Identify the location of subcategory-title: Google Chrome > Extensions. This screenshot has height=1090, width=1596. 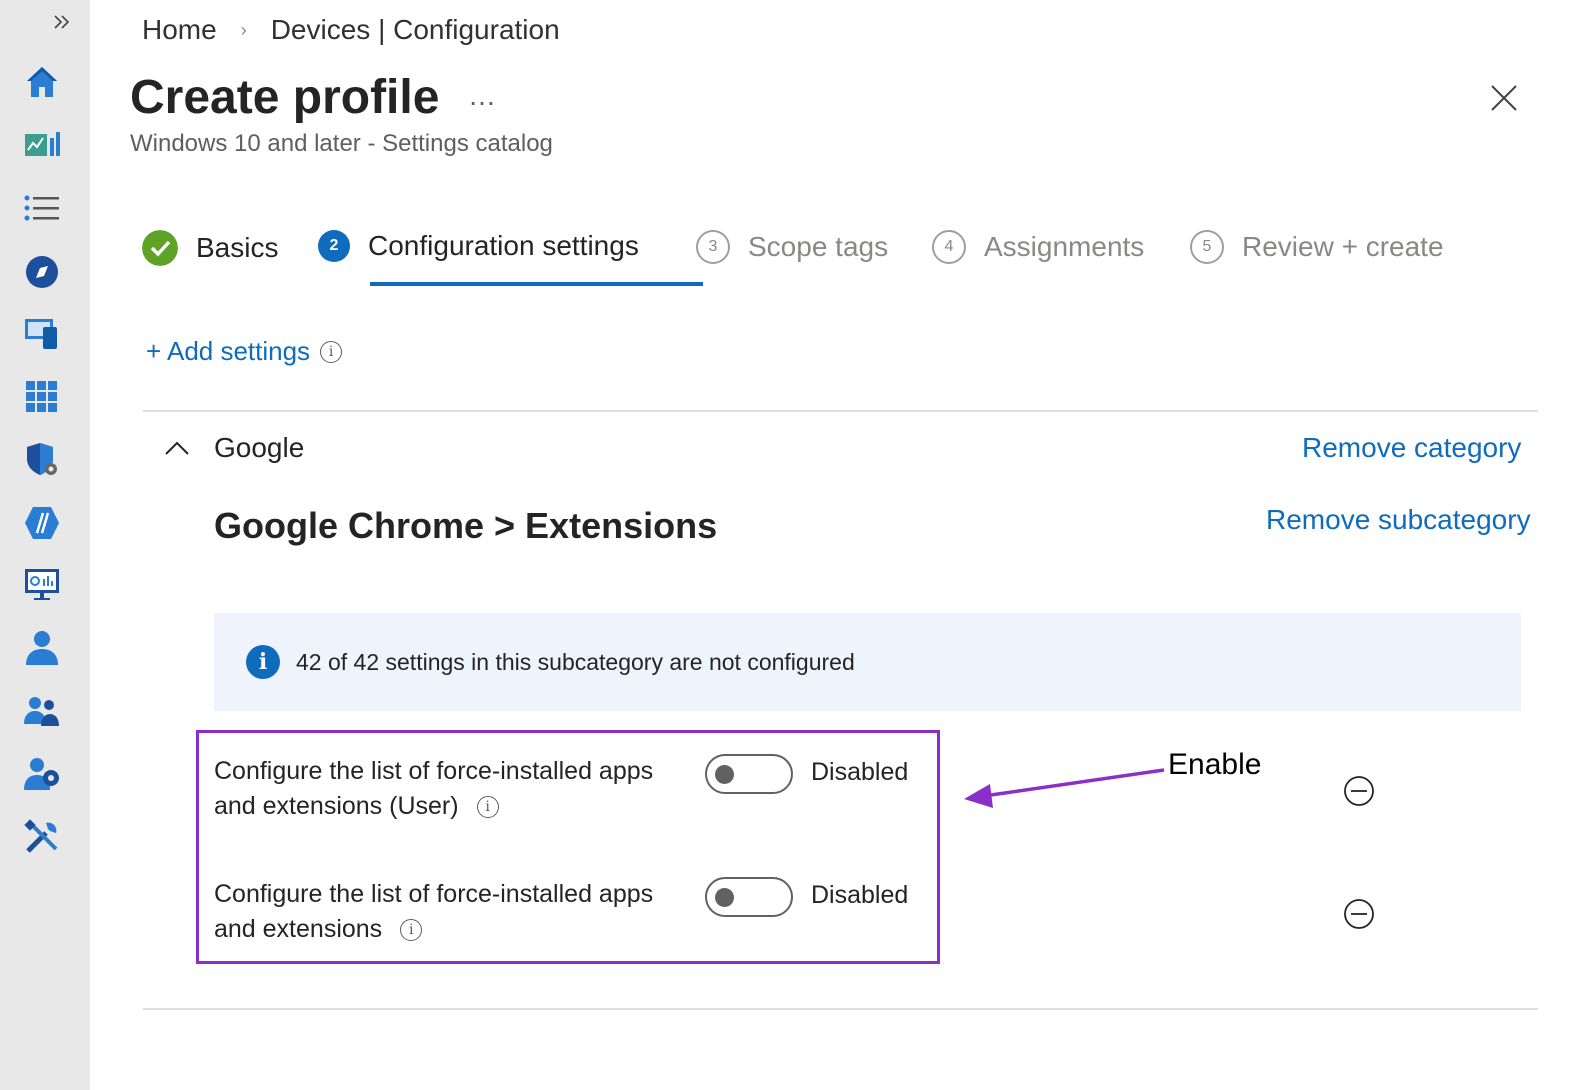
(466, 525).